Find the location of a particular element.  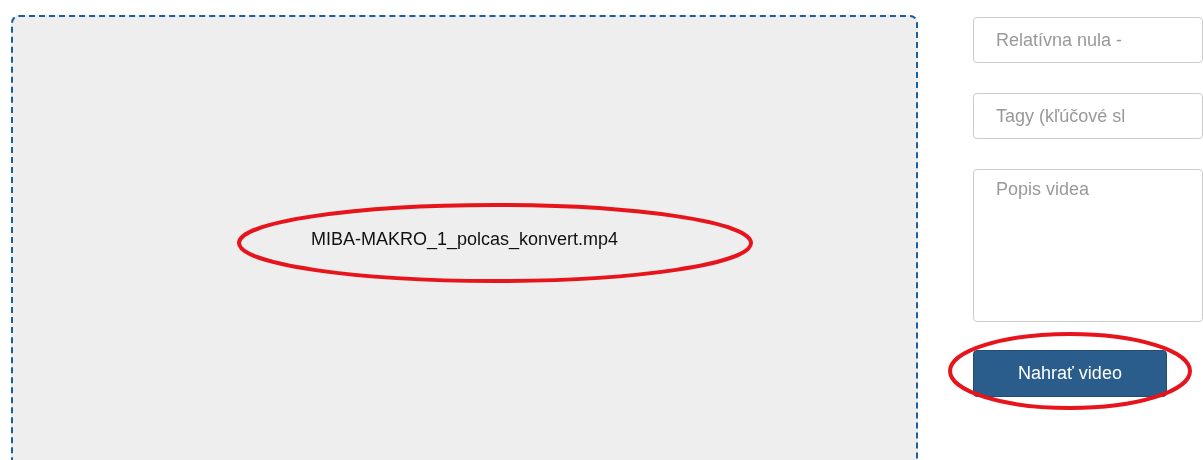

input-field: Relatívna nula - is located at coordinates (1088, 40).